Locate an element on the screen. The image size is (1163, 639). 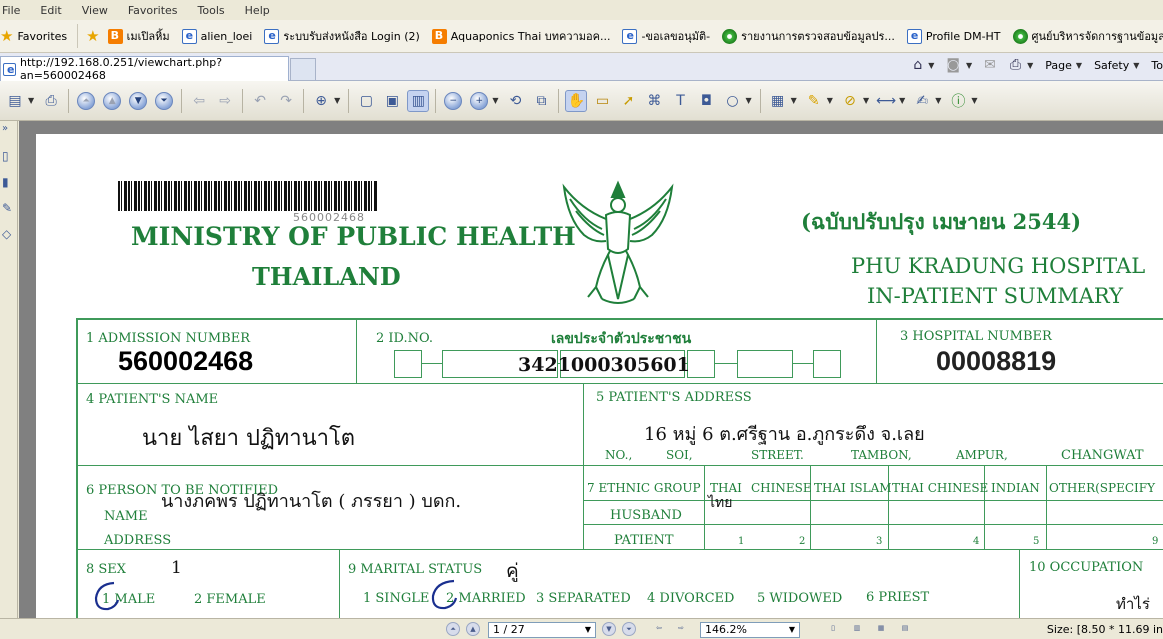
page-size-text: Size: [8.50 * 11.69 in is located at coordinates (1104, 629).